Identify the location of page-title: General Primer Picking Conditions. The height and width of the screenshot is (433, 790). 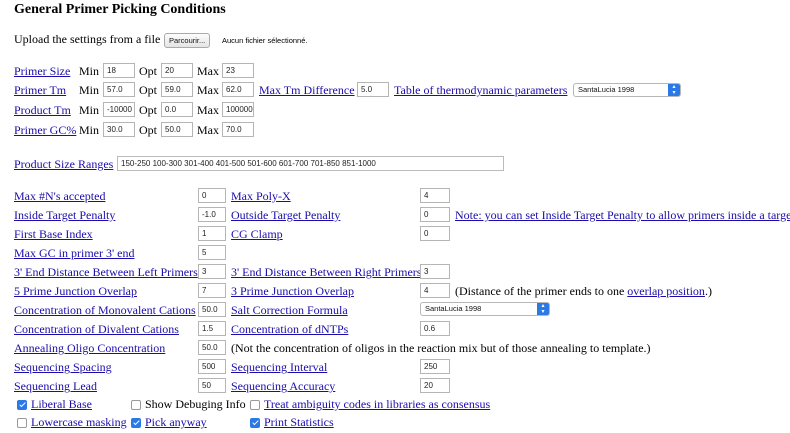
(120, 9).